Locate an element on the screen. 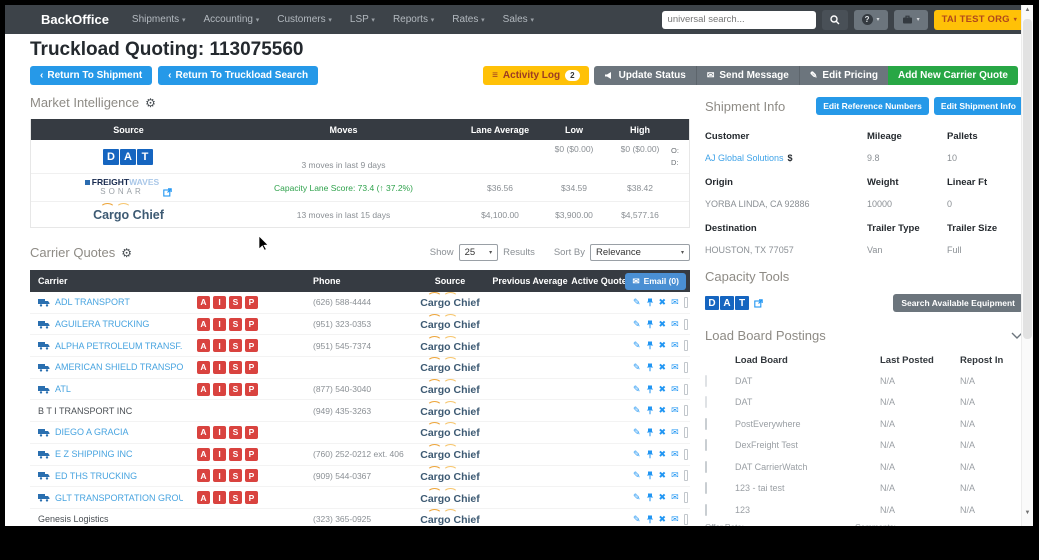  activity-log-button: ≡ Activity Log 2 is located at coordinates (536, 75).